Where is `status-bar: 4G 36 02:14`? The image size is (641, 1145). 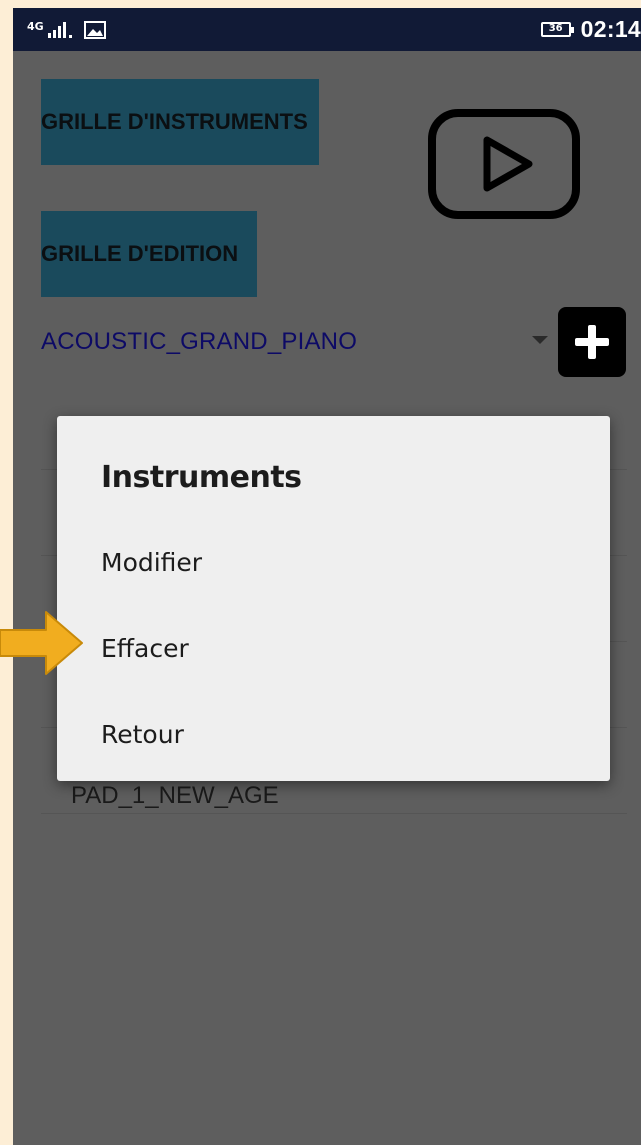
status-bar: 4G 36 02:14 is located at coordinates (327, 29).